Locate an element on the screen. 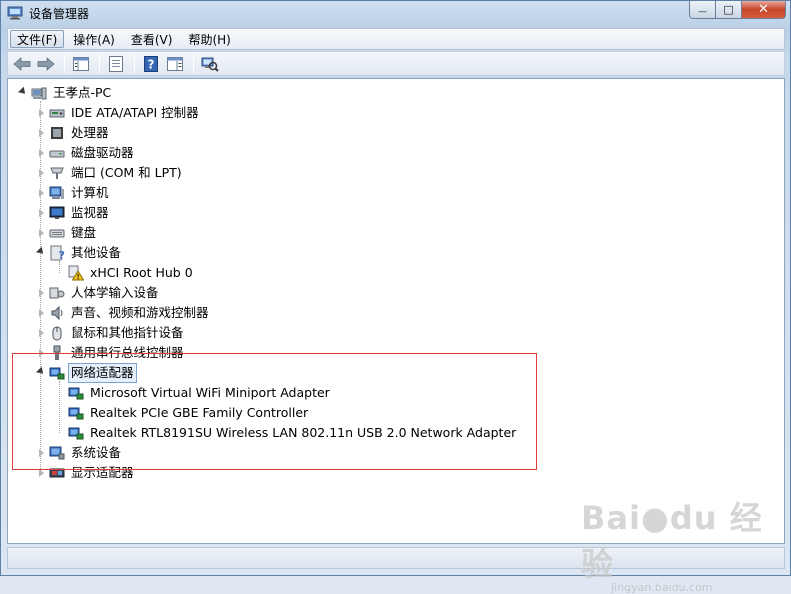 Image resolution: width=791 pixels, height=594 pixels. tree-item-label: 监视器 is located at coordinates (90, 212).